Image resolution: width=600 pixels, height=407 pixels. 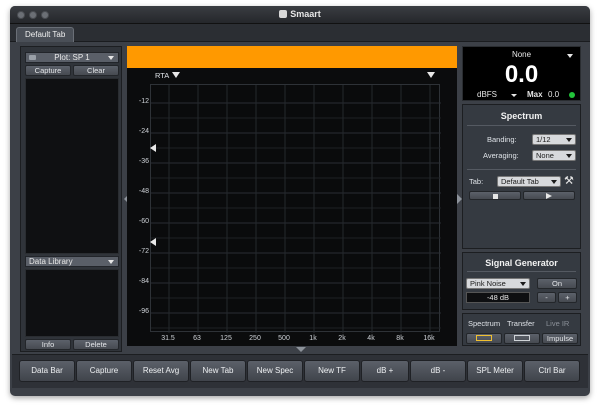 What do you see at coordinates (47, 371) in the screenshot?
I see `data-bar-button: Data Bar` at bounding box center [47, 371].